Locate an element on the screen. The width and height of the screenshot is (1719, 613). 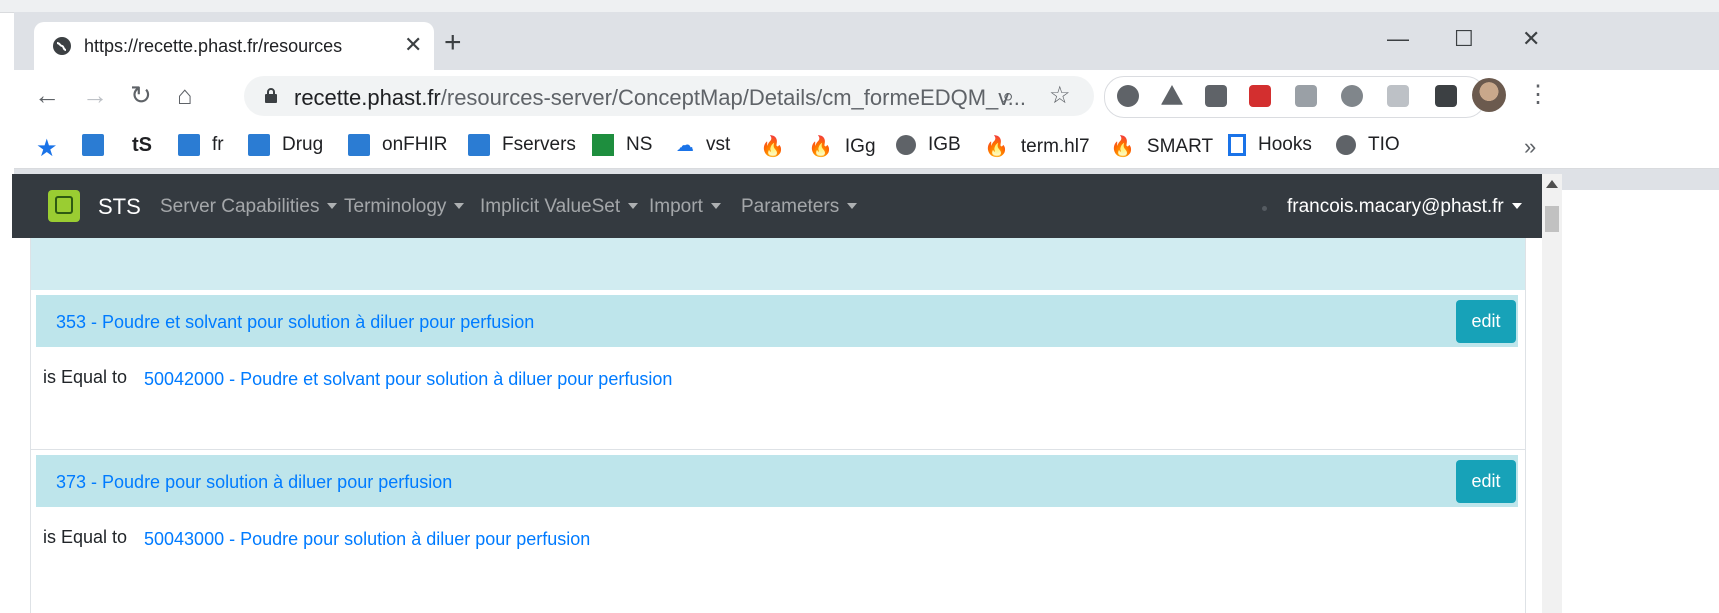
bookmark-label: TIO is located at coordinates (1384, 144).